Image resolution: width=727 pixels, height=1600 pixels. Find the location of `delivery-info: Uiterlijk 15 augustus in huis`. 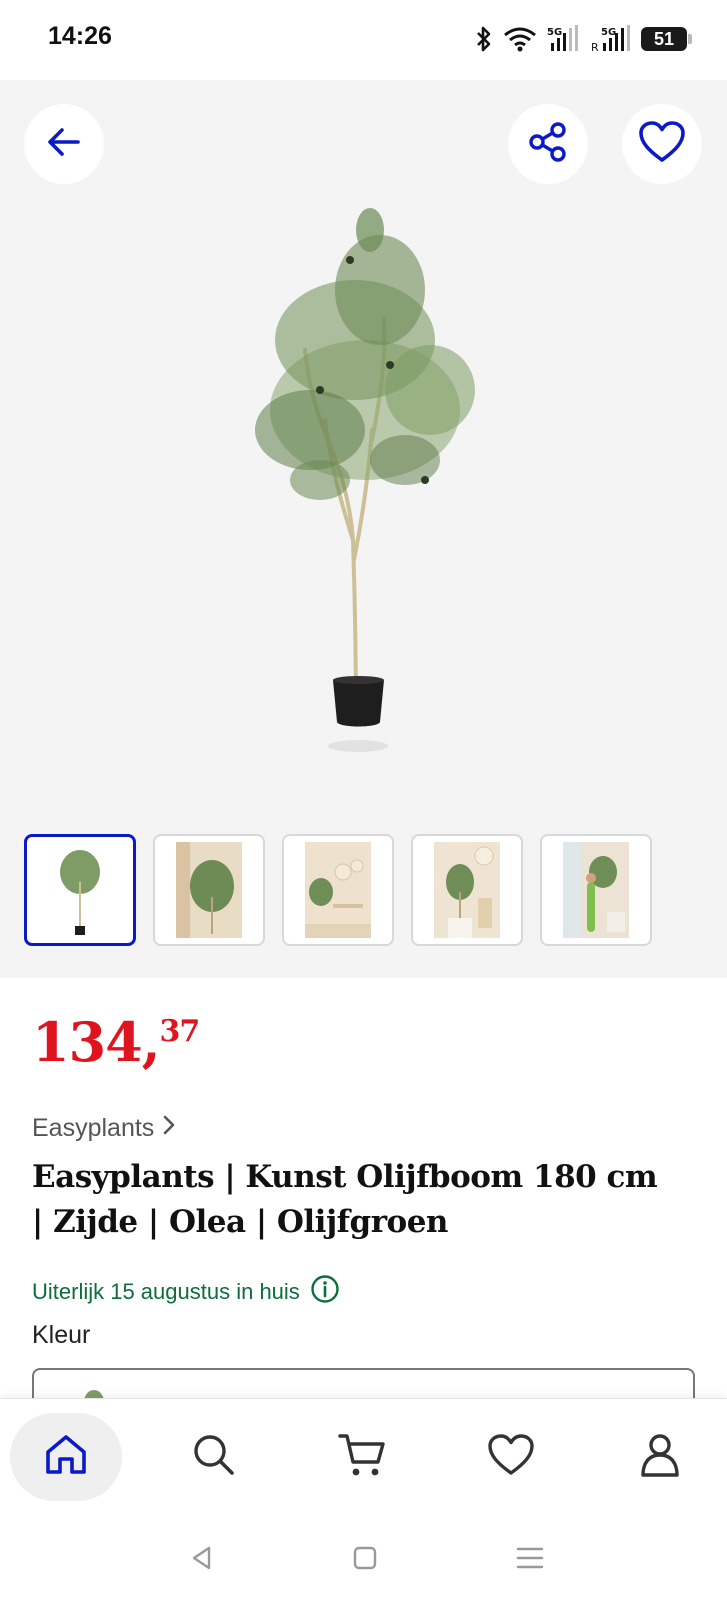

delivery-info: Uiterlijk 15 augustus in huis is located at coordinates (186, 1292).